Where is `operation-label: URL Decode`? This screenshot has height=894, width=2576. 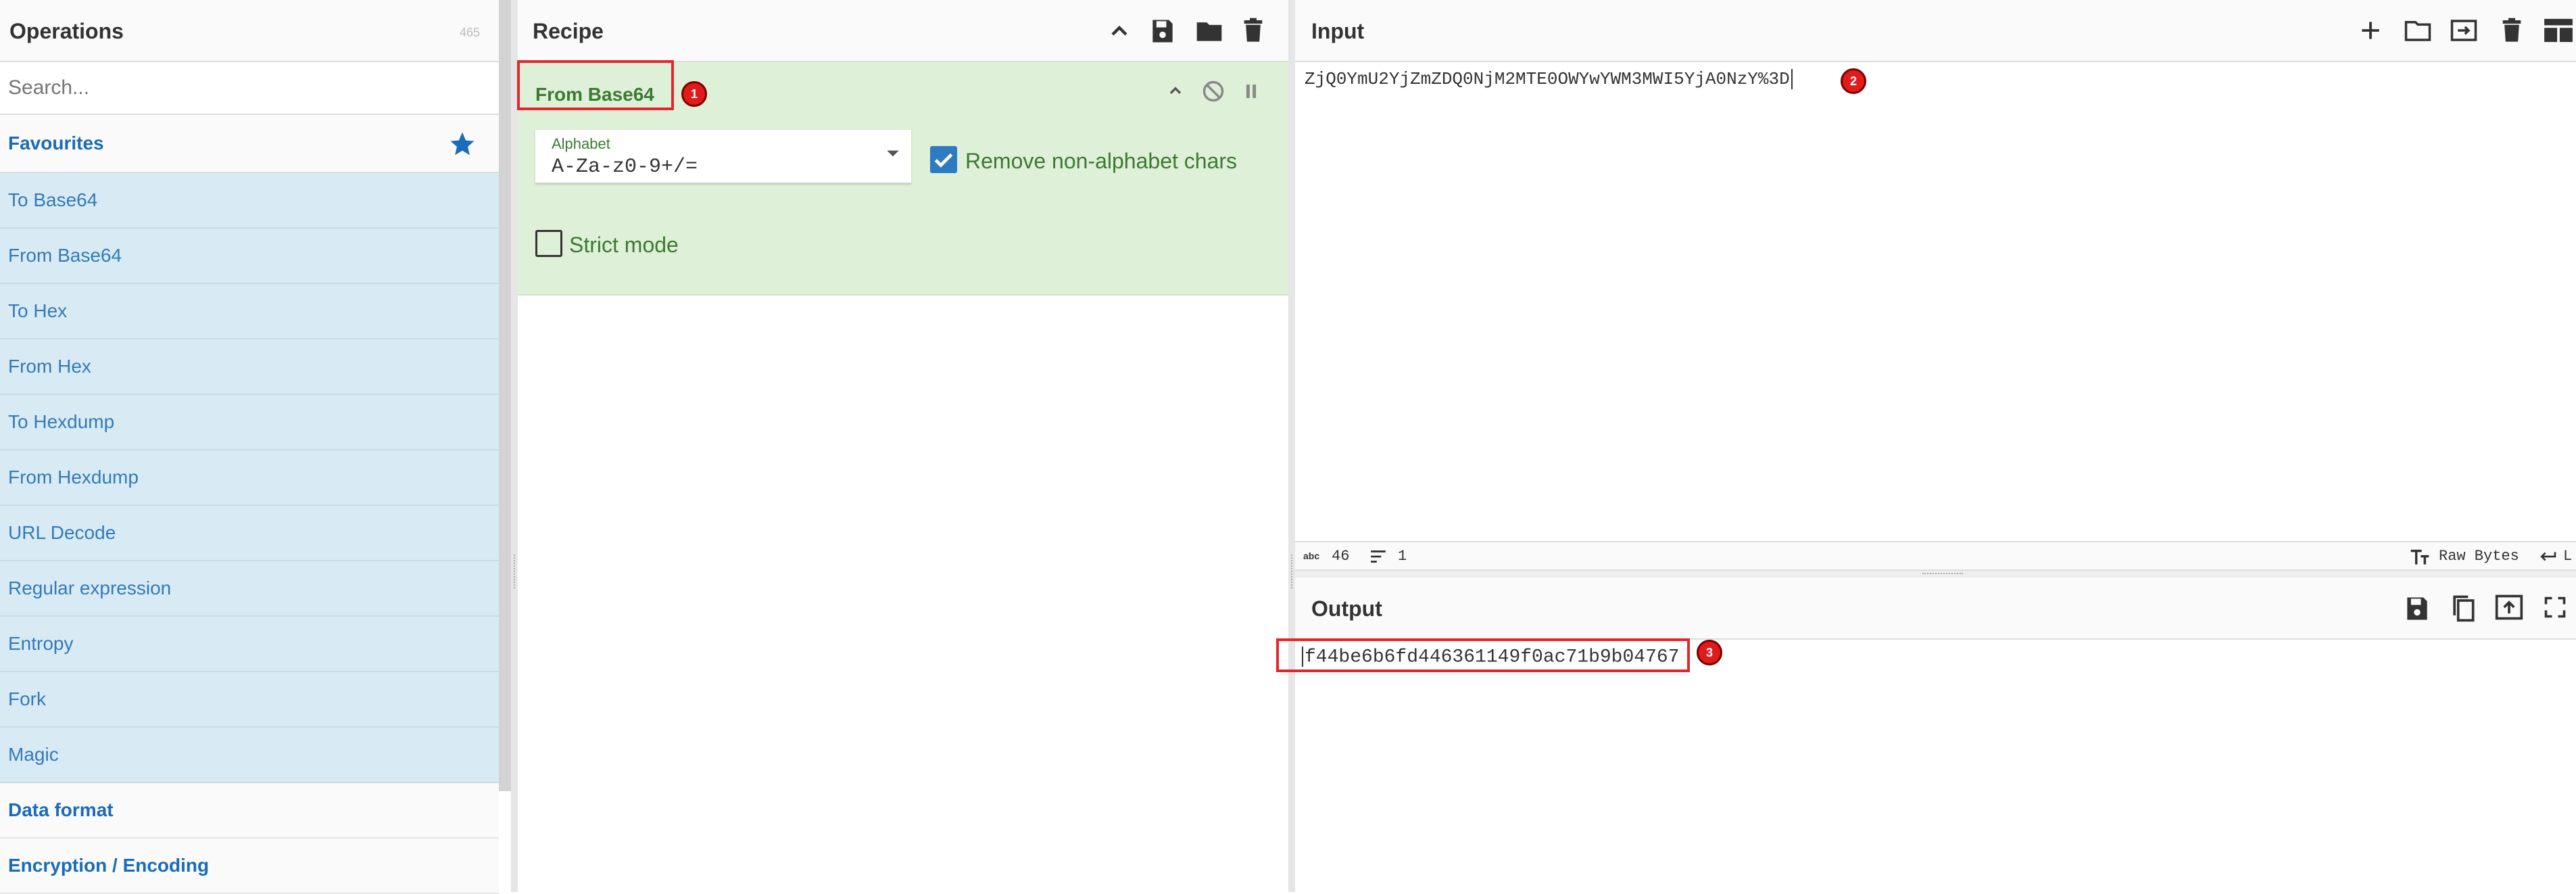
operation-label: URL Decode is located at coordinates (62, 532).